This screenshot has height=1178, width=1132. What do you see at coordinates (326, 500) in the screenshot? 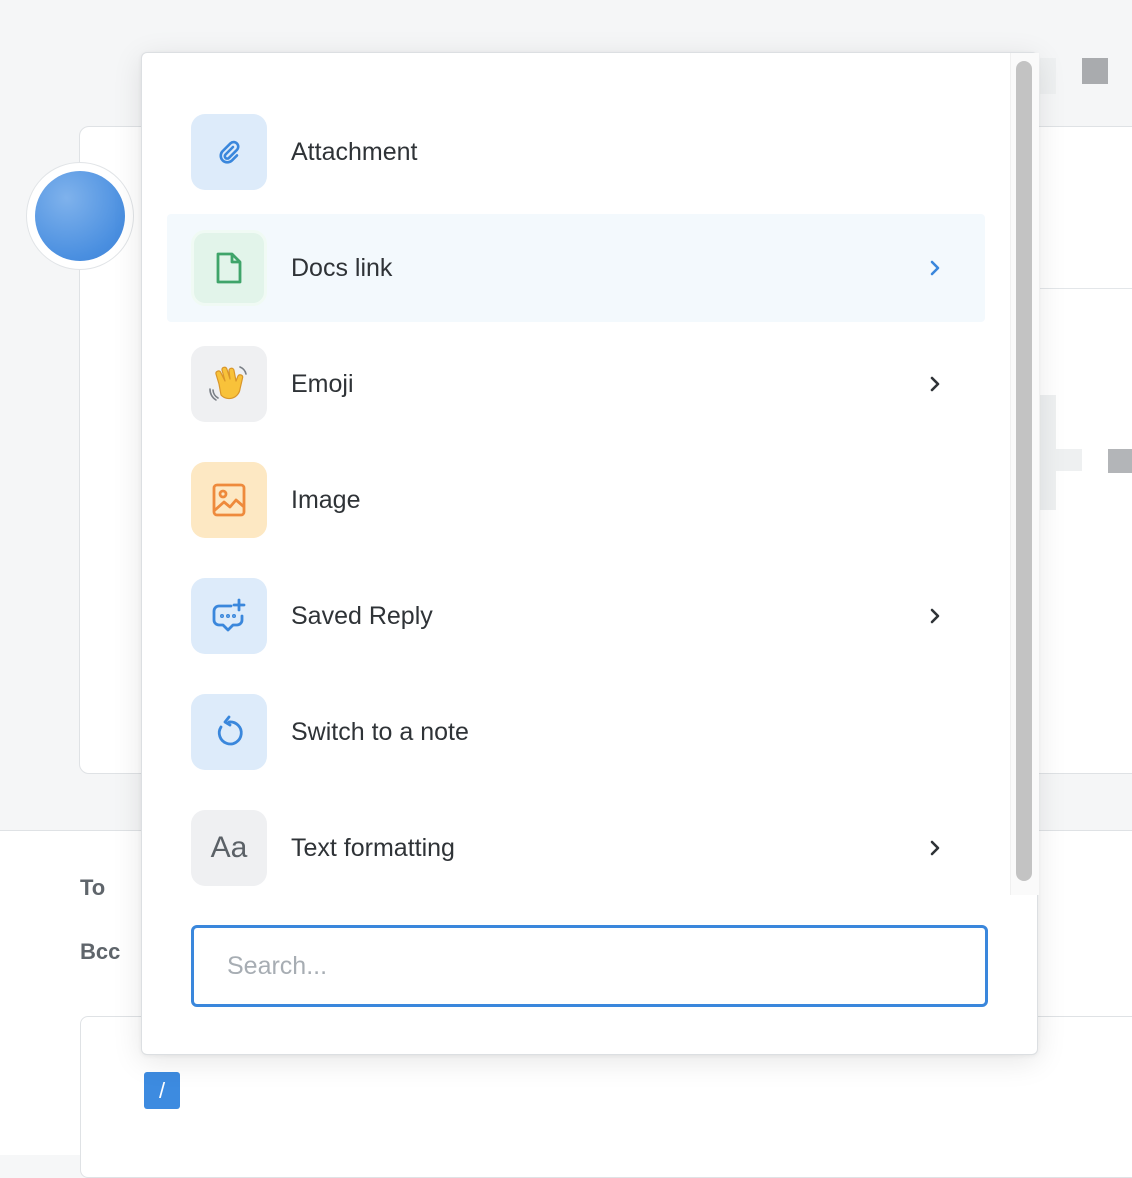
I see `menu-item-label: Image` at bounding box center [326, 500].